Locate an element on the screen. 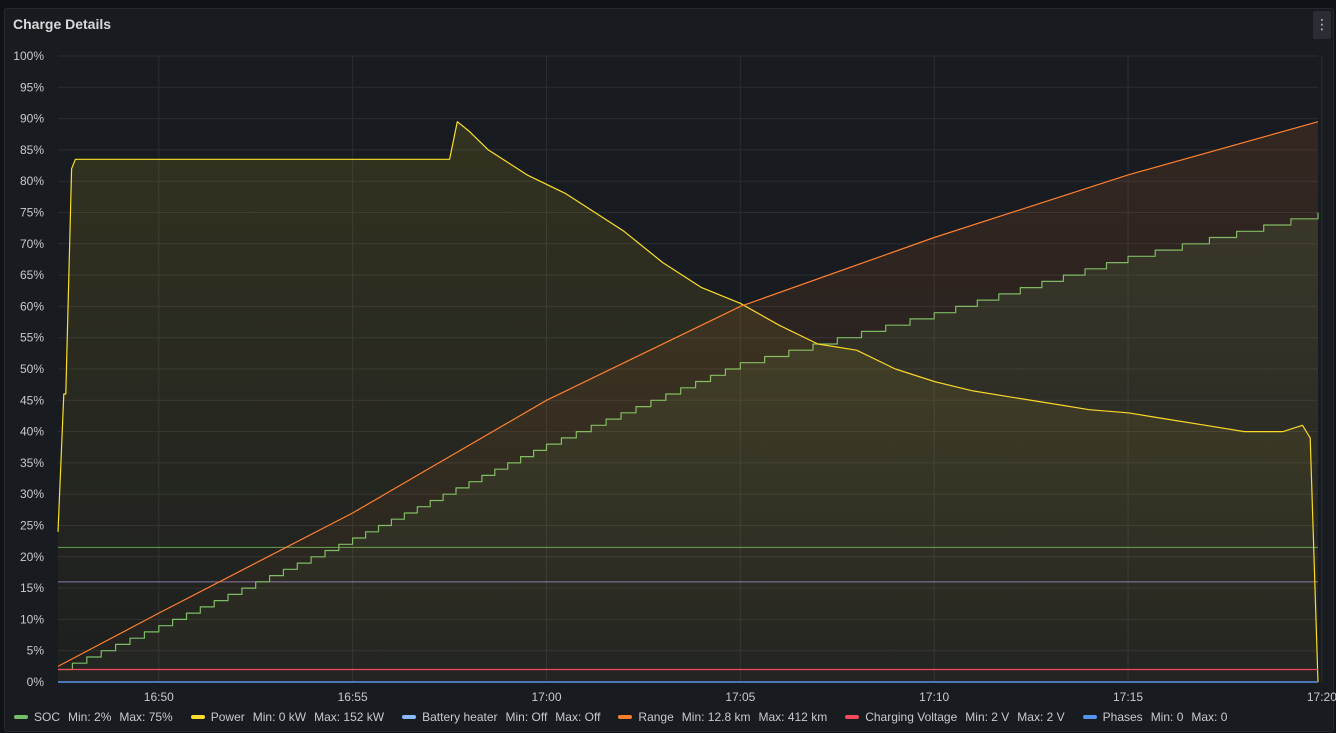 The height and width of the screenshot is (733, 1336). legend-item: Battery heater Min: Off Max: Off is located at coordinates (505, 717).